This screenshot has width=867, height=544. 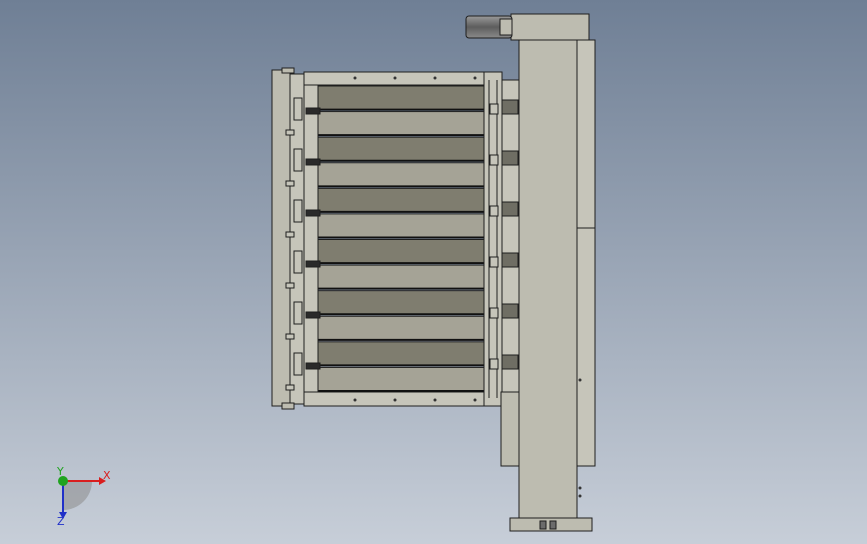 I want to click on drive-motor, so click(x=489, y=27).